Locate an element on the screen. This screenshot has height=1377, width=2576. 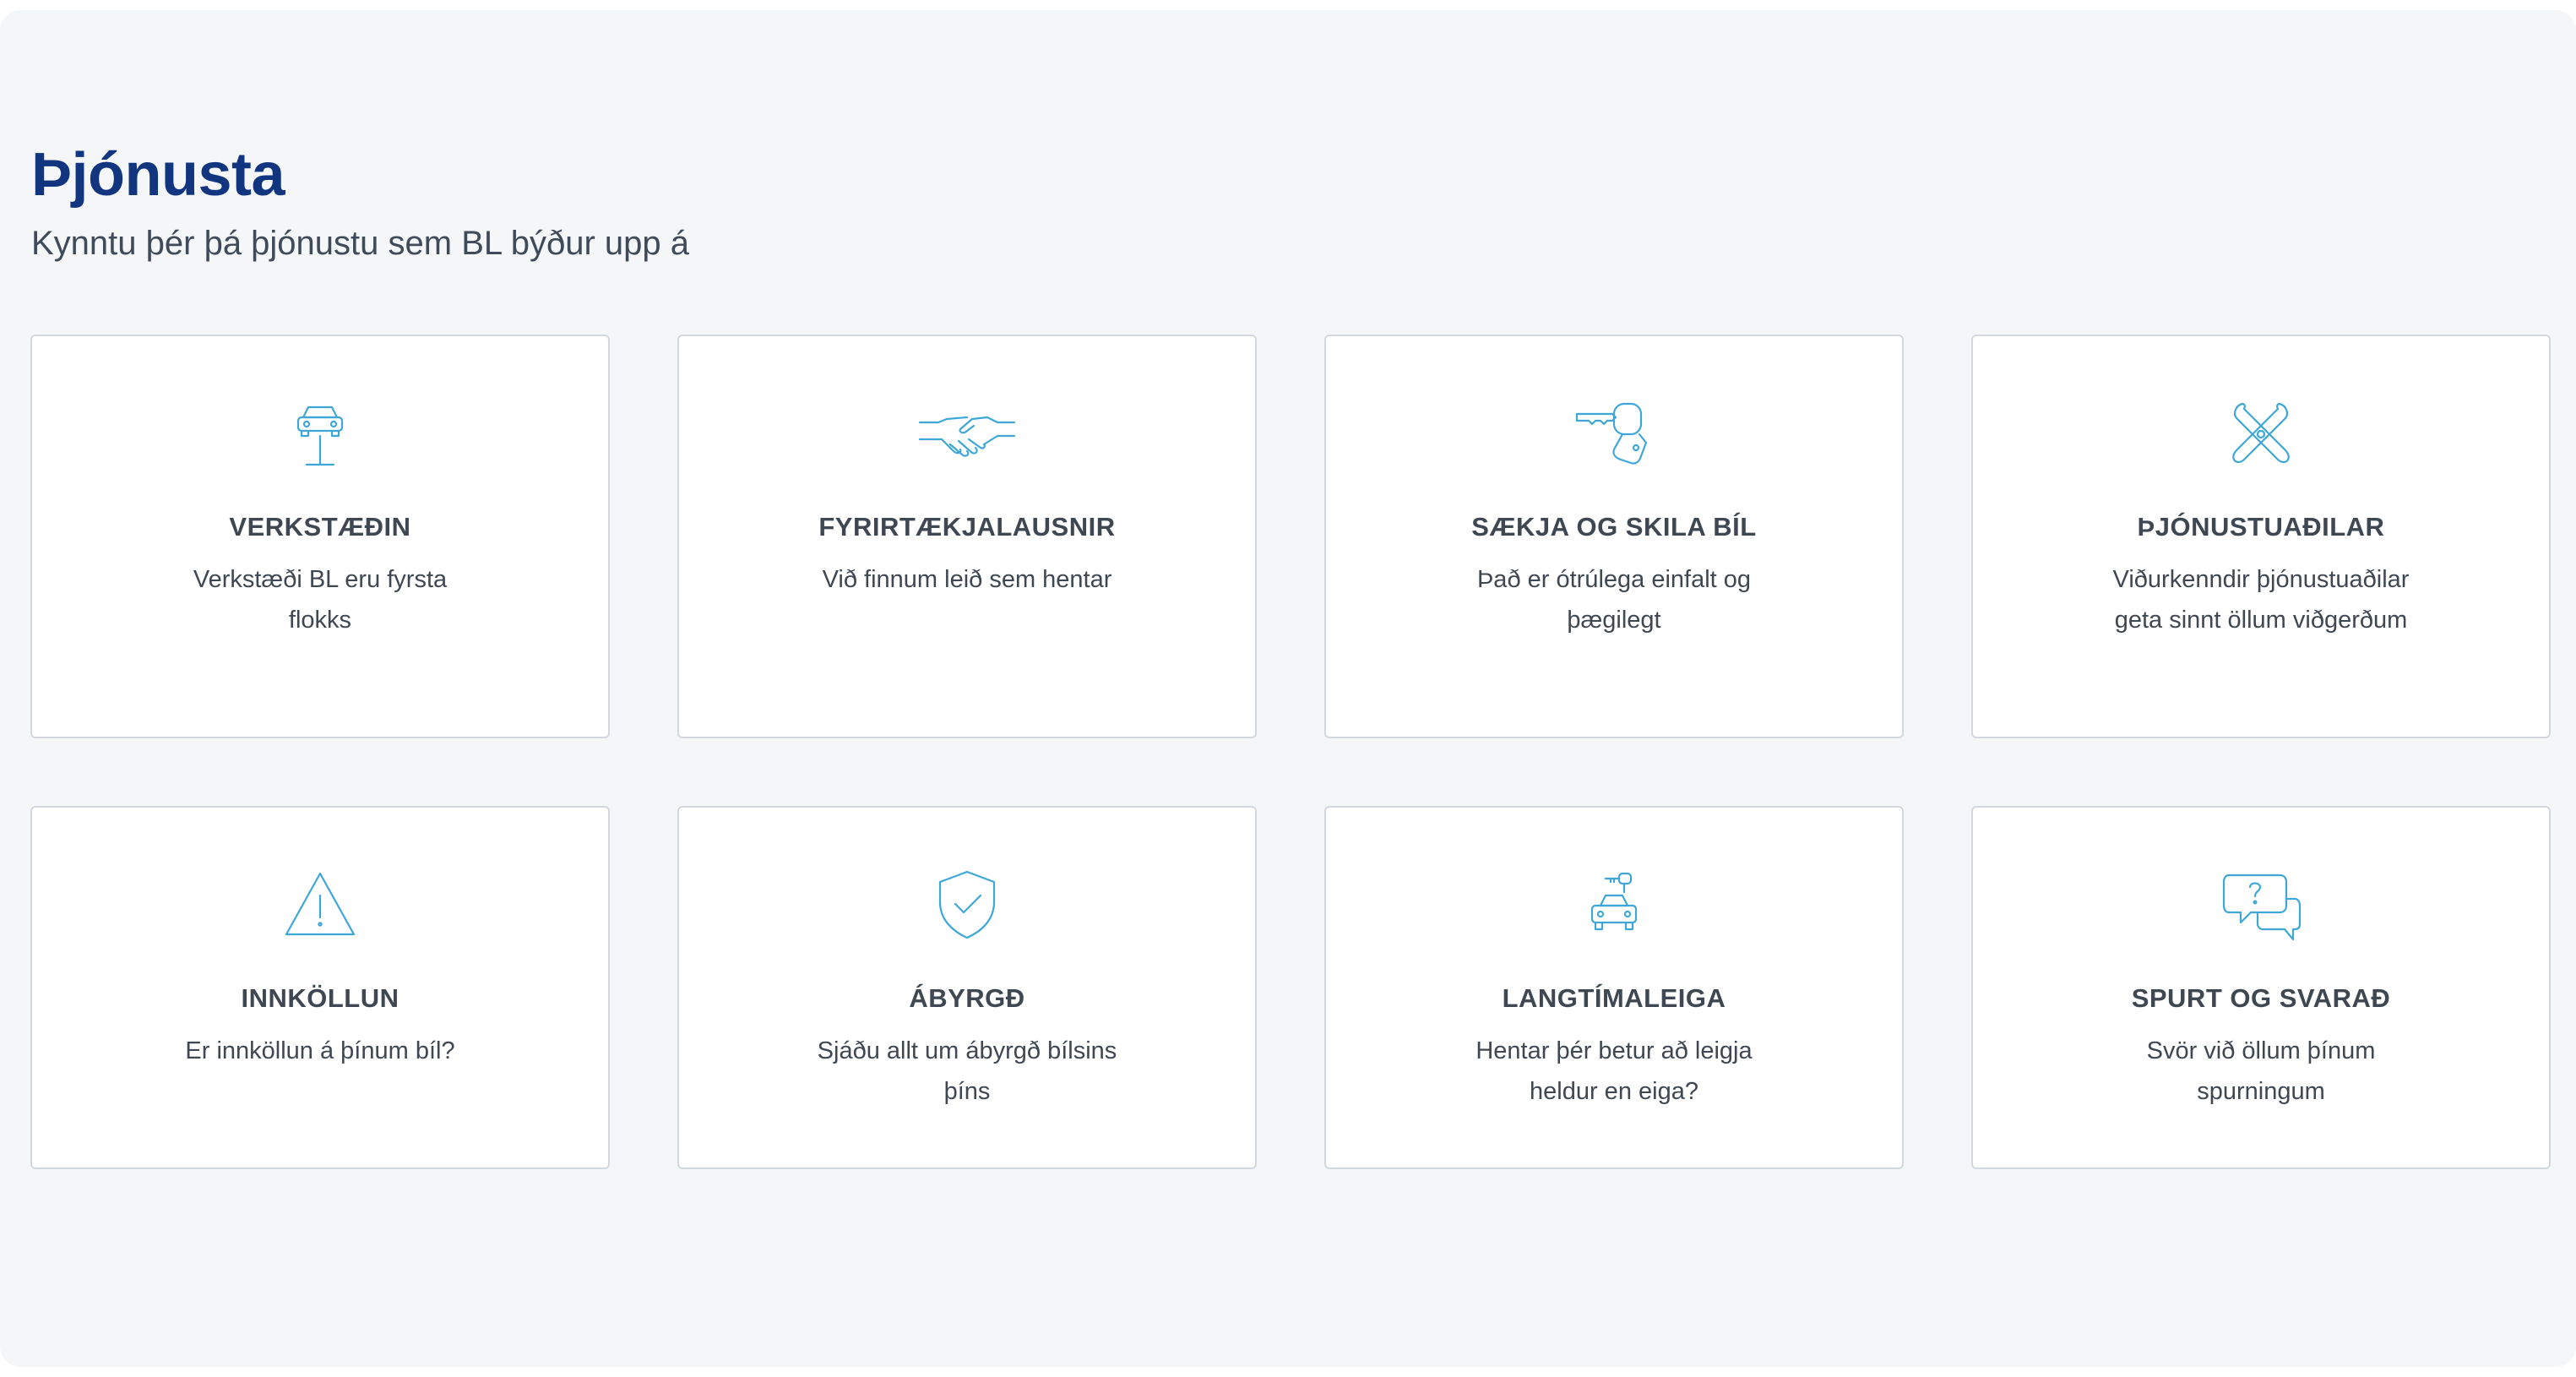
card-title: LANGTÍMALEIGA is located at coordinates (1614, 998).